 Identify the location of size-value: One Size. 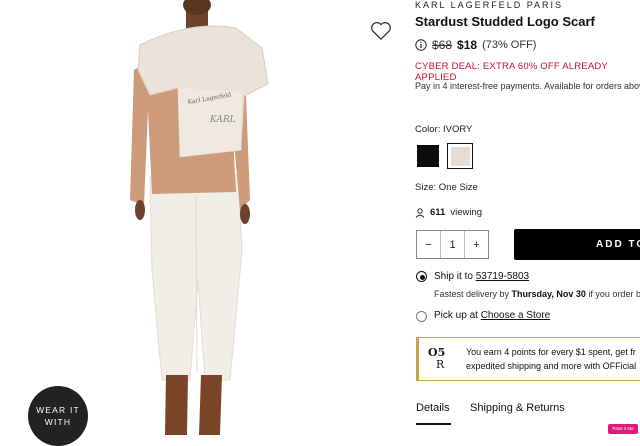
(458, 187).